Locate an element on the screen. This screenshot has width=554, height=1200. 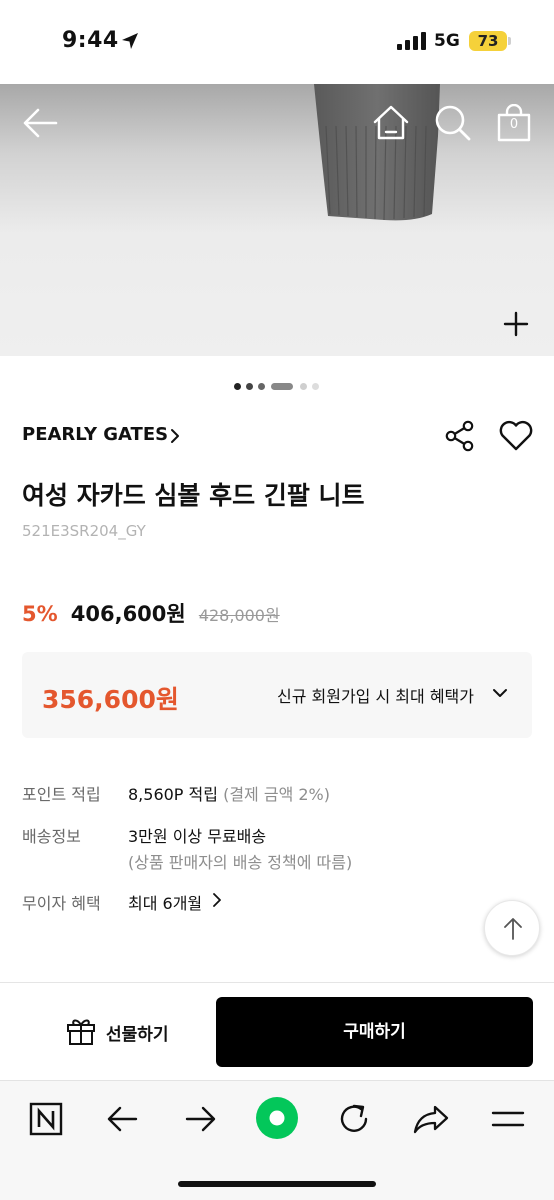
status-time: 9:44 is located at coordinates (90, 40).